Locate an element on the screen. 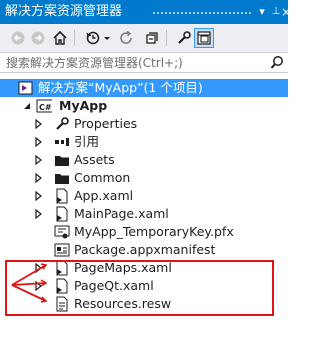 Image resolution: width=320 pixels, height=337 pixels. back-arrow-icon is located at coordinates (18, 38).